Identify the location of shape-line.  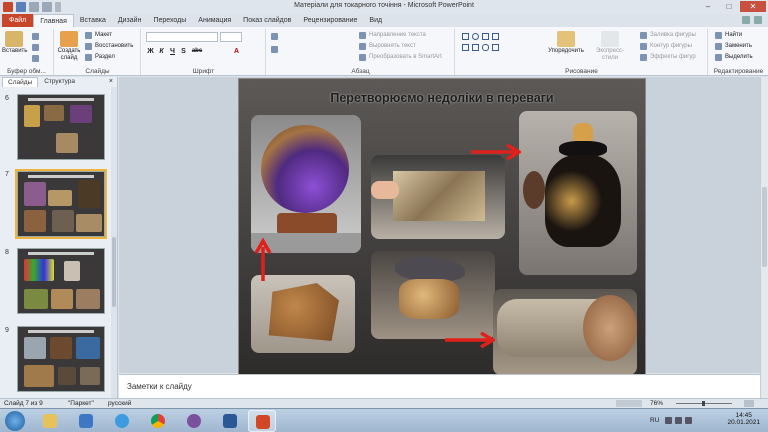
(485, 36).